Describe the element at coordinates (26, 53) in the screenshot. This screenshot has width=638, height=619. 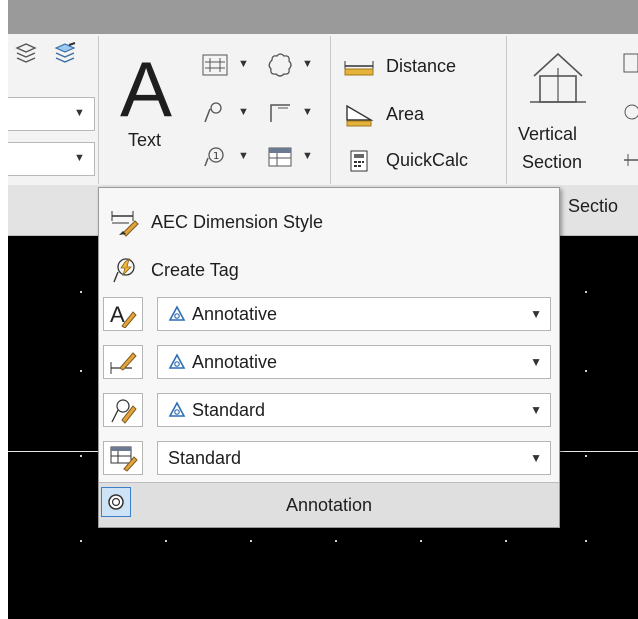
I see `layer-states-icon` at that location.